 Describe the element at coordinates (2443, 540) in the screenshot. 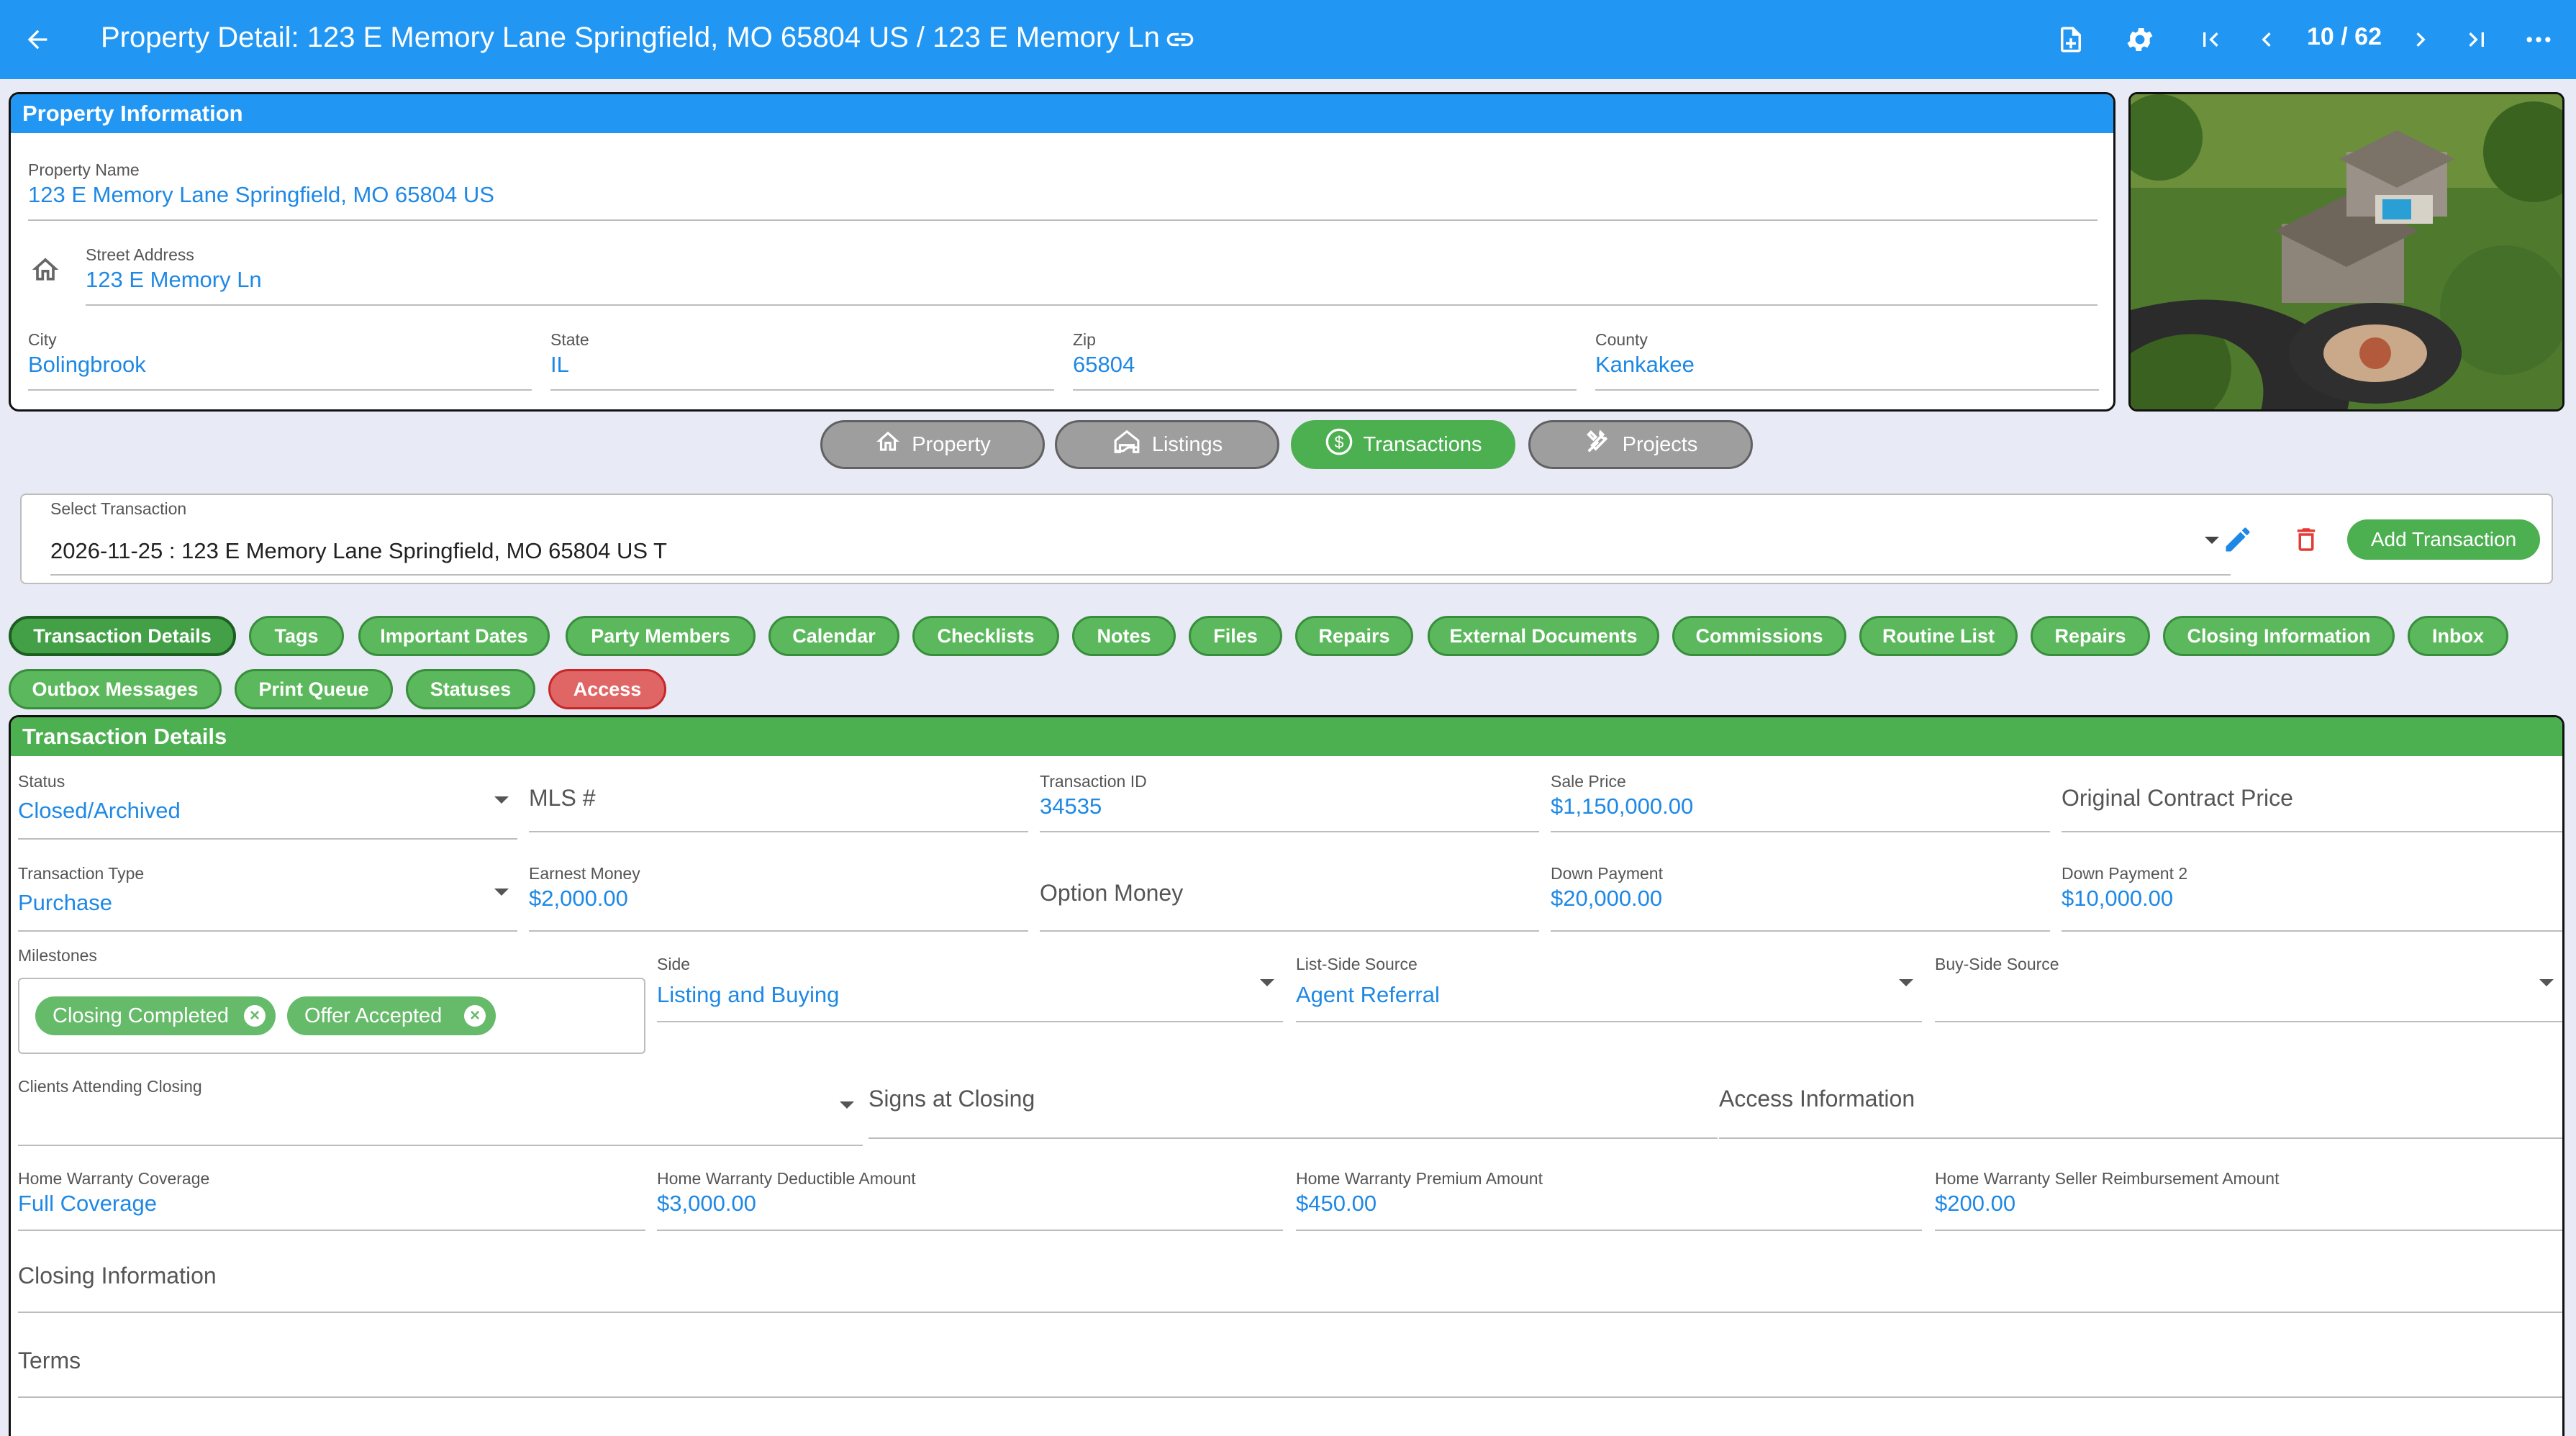

I see `add-transaction-button: Add Transaction` at that location.